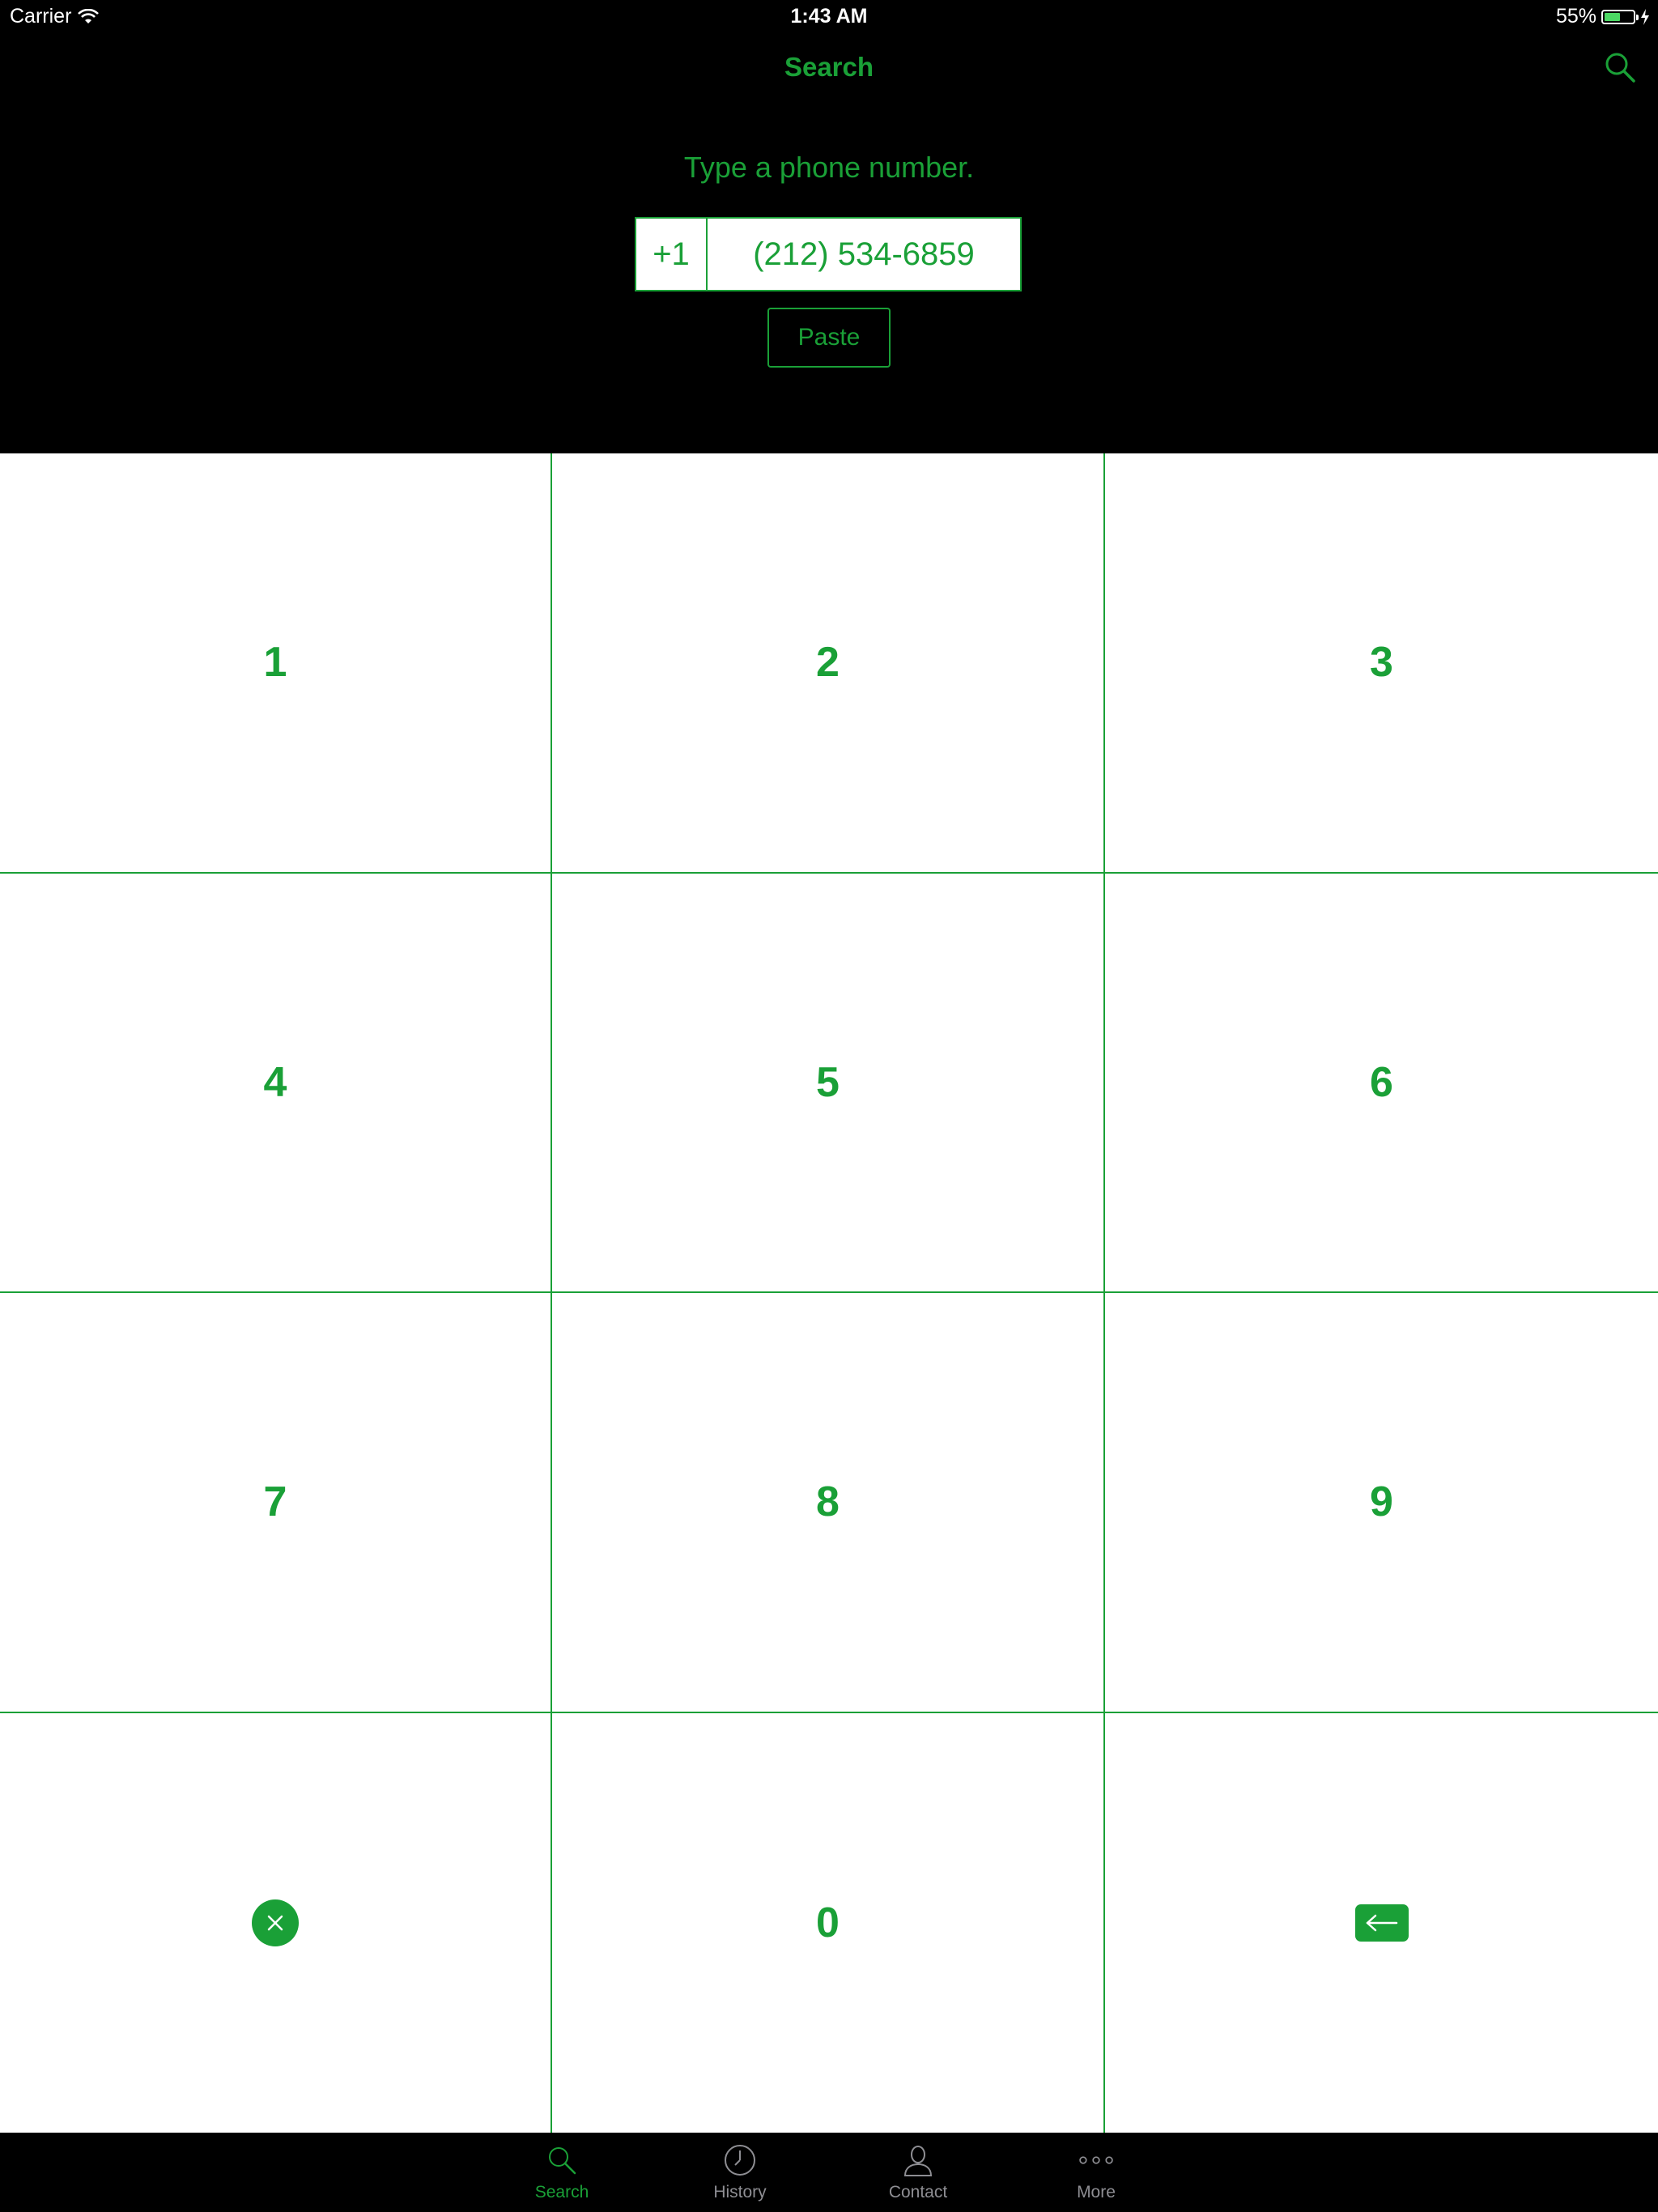 The width and height of the screenshot is (1658, 2212). What do you see at coordinates (864, 255) in the screenshot?
I see `phone-number-field: (212) 534-6859` at bounding box center [864, 255].